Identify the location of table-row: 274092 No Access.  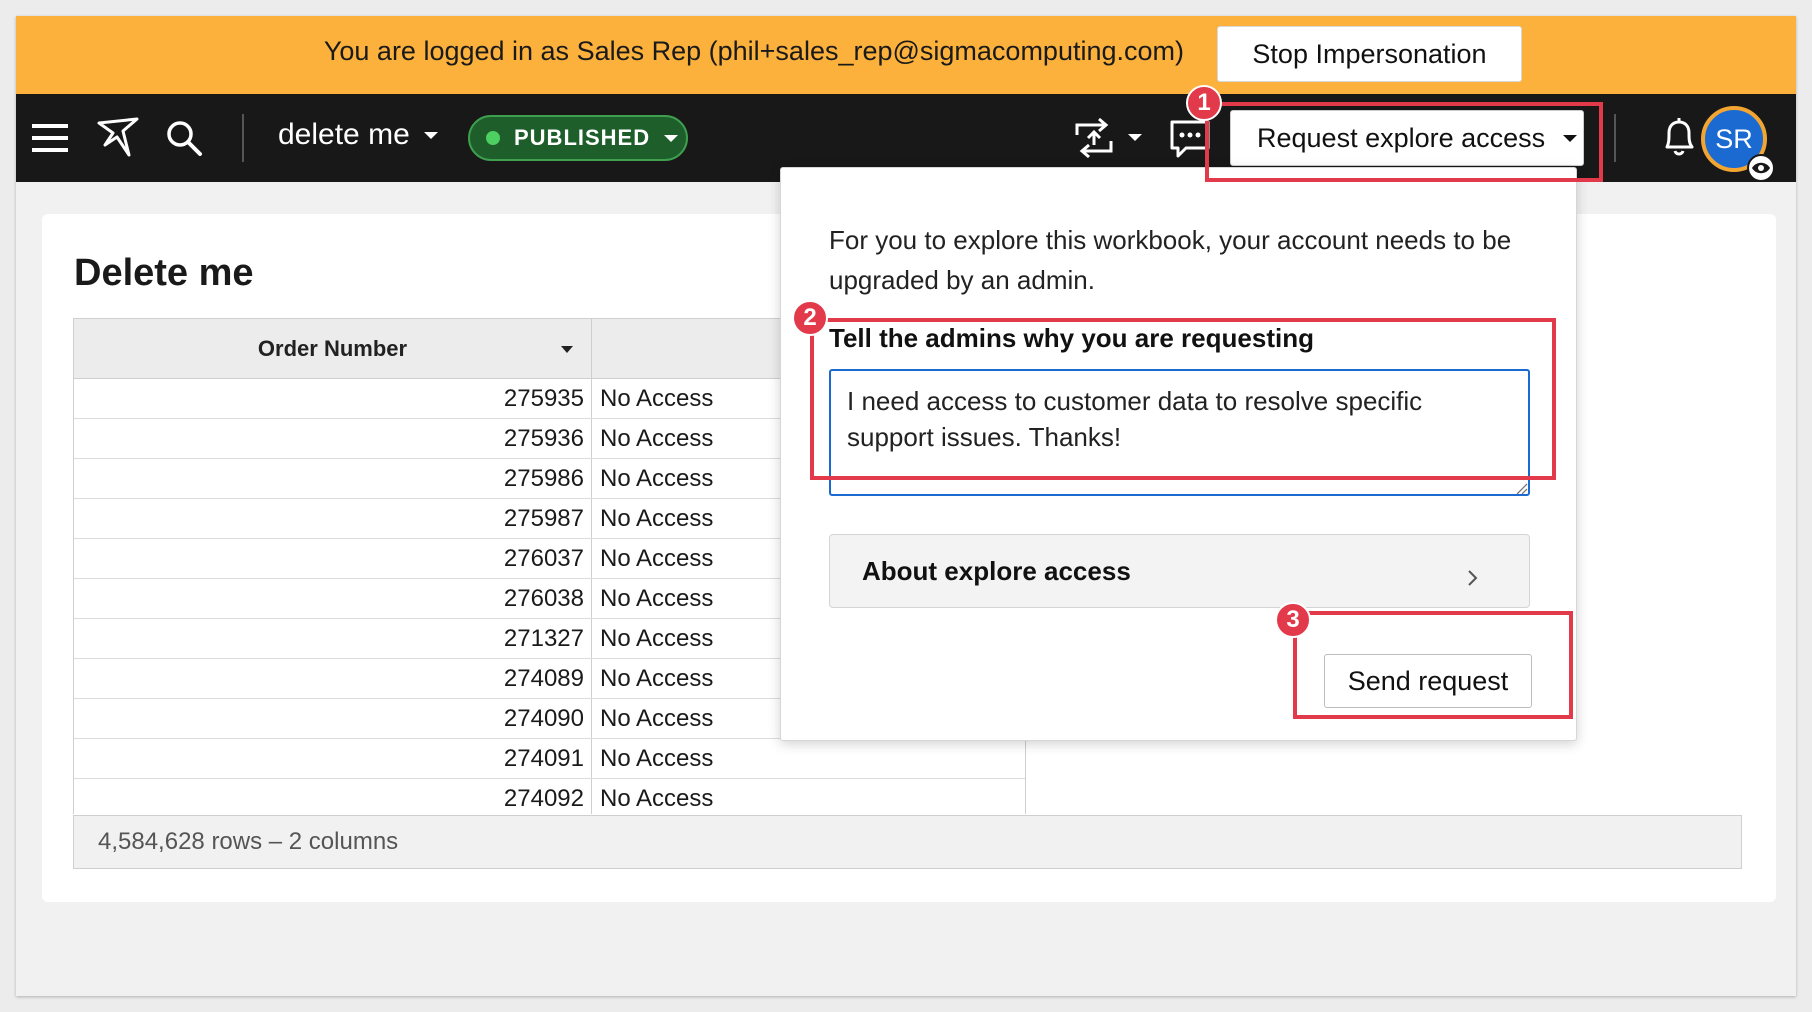
(549, 796).